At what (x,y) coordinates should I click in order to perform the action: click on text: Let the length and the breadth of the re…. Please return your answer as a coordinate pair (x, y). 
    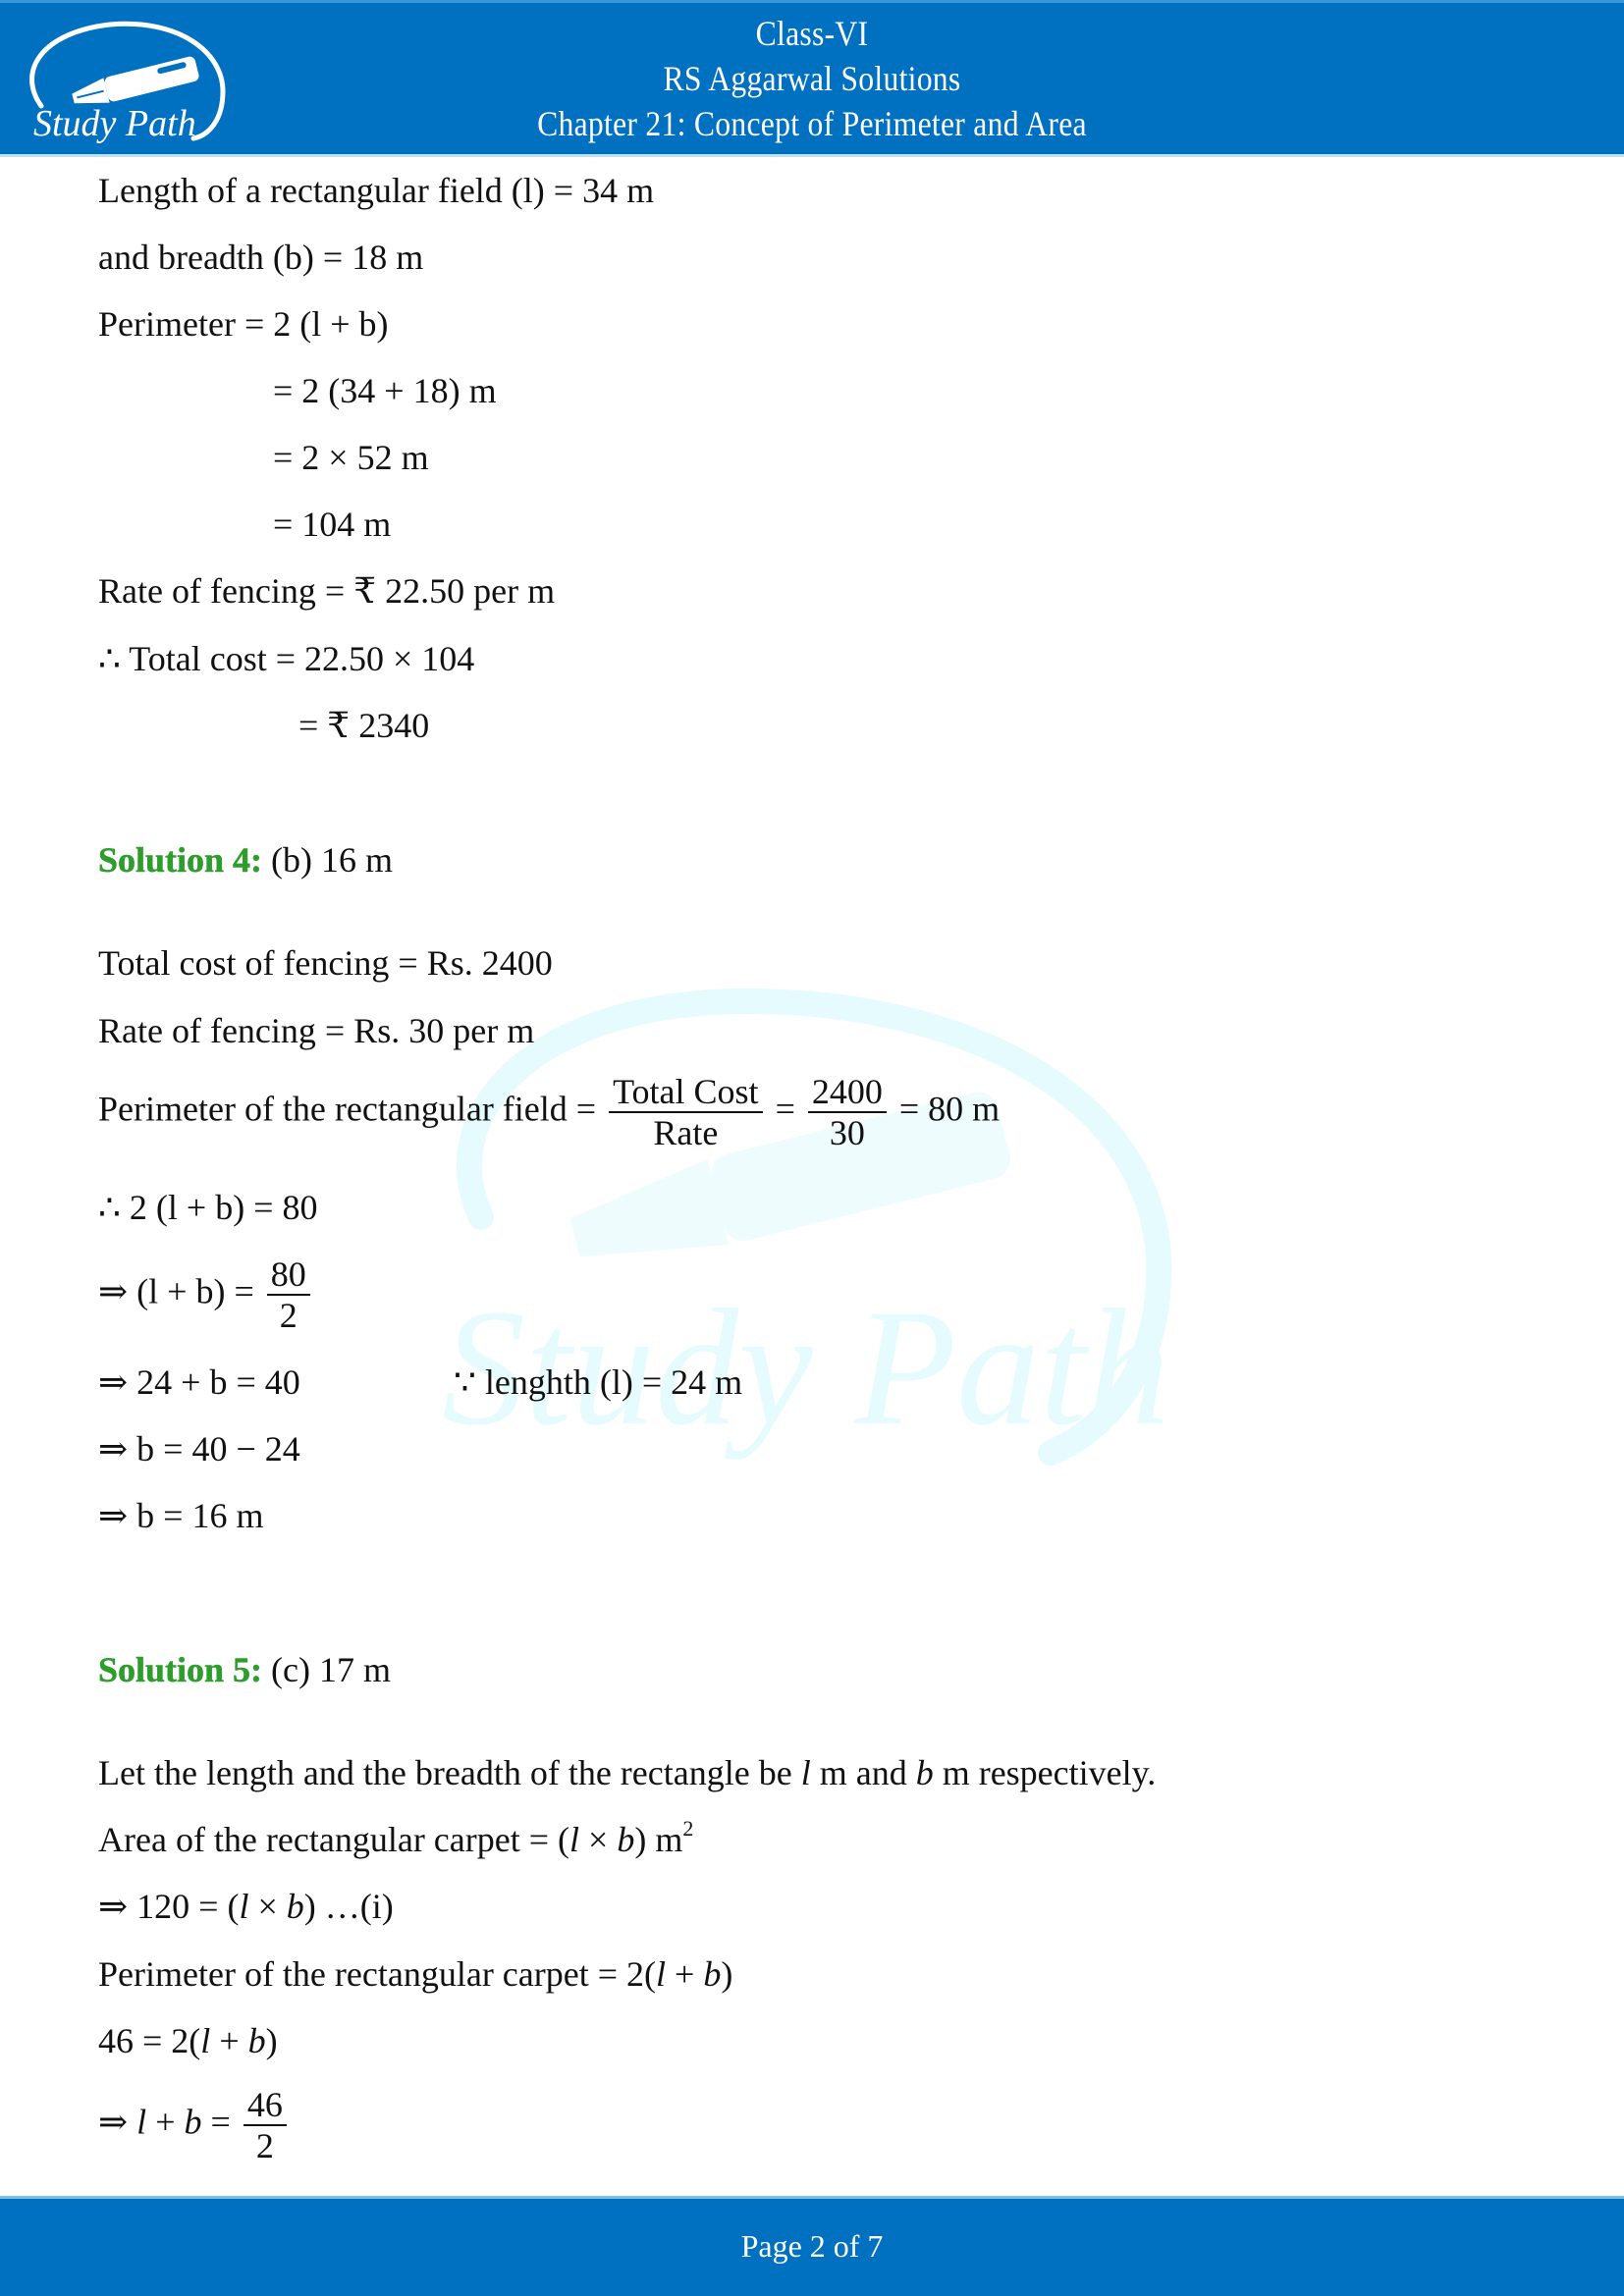
    Looking at the image, I should click on (449, 1772).